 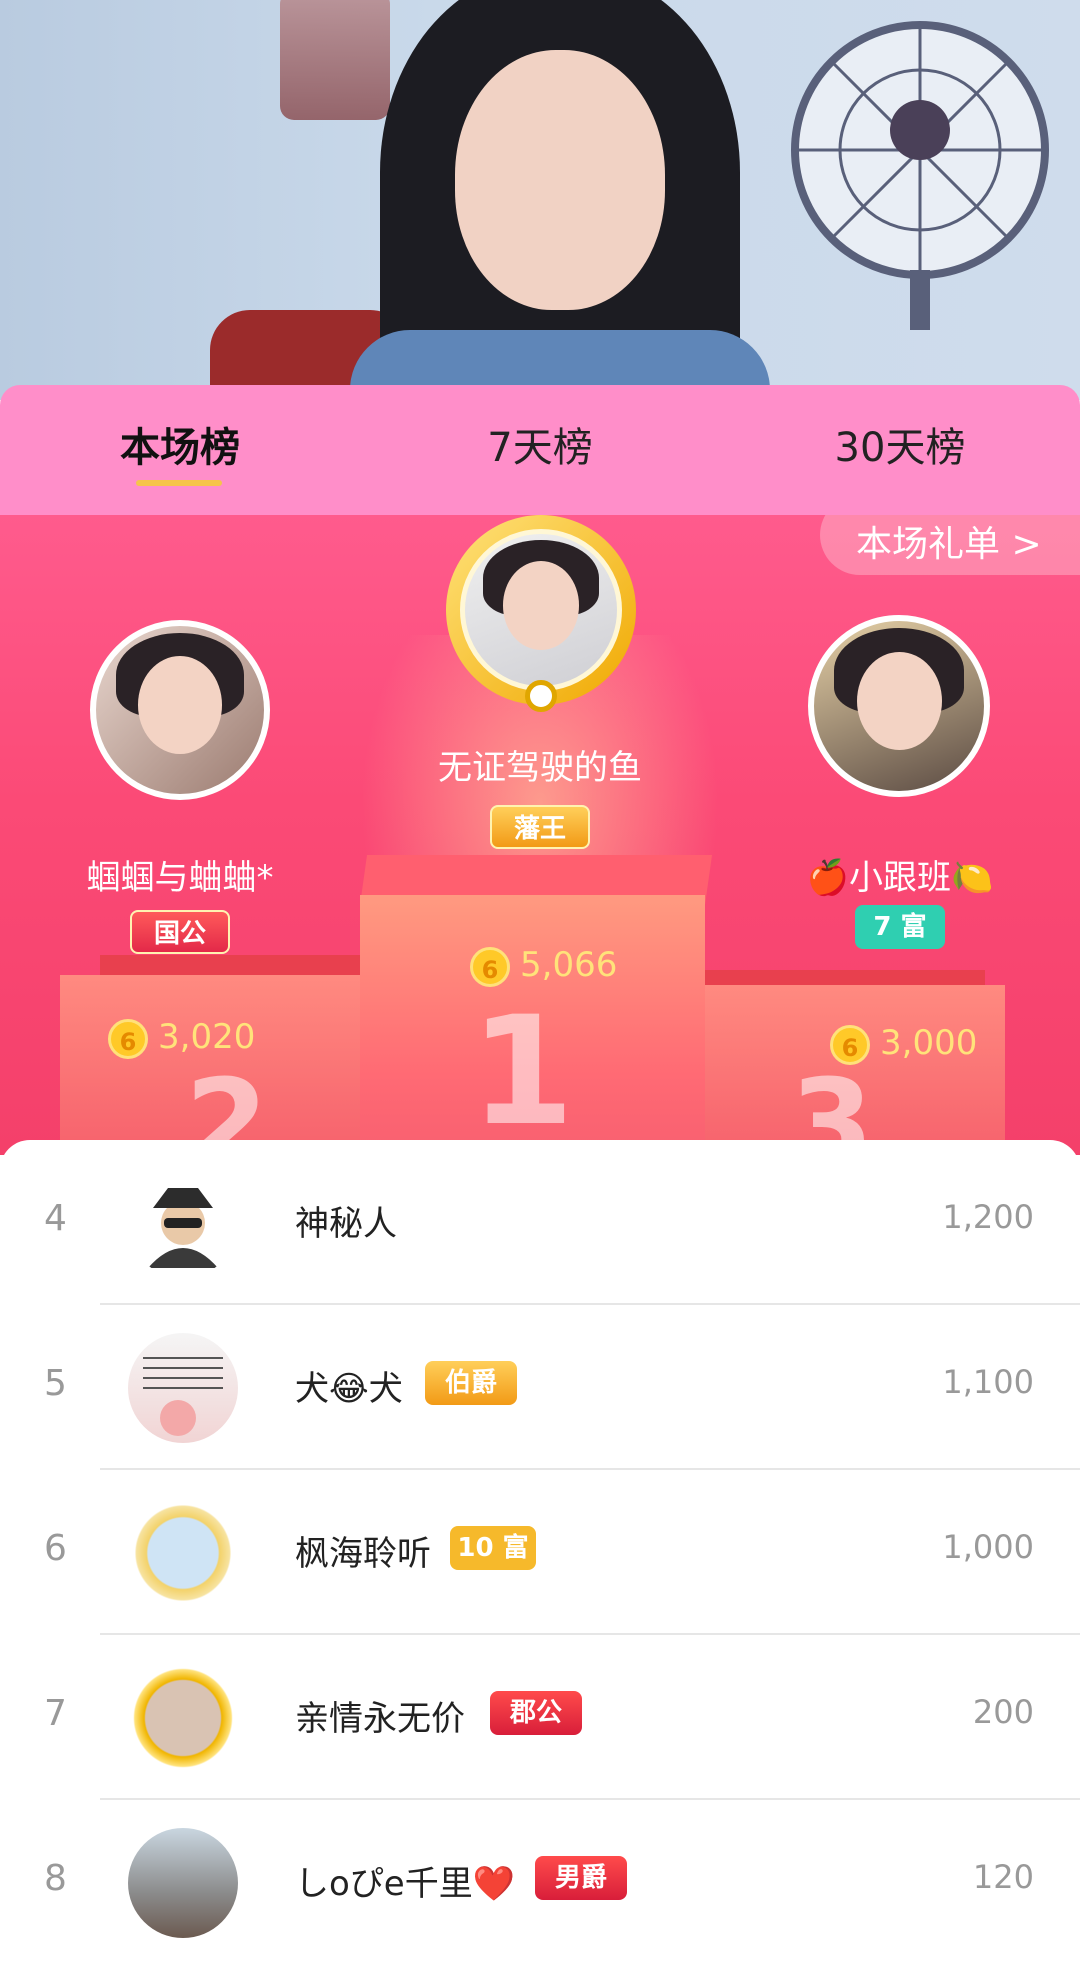 What do you see at coordinates (900, 444) in the screenshot?
I see `tab-30-days: 30天榜` at bounding box center [900, 444].